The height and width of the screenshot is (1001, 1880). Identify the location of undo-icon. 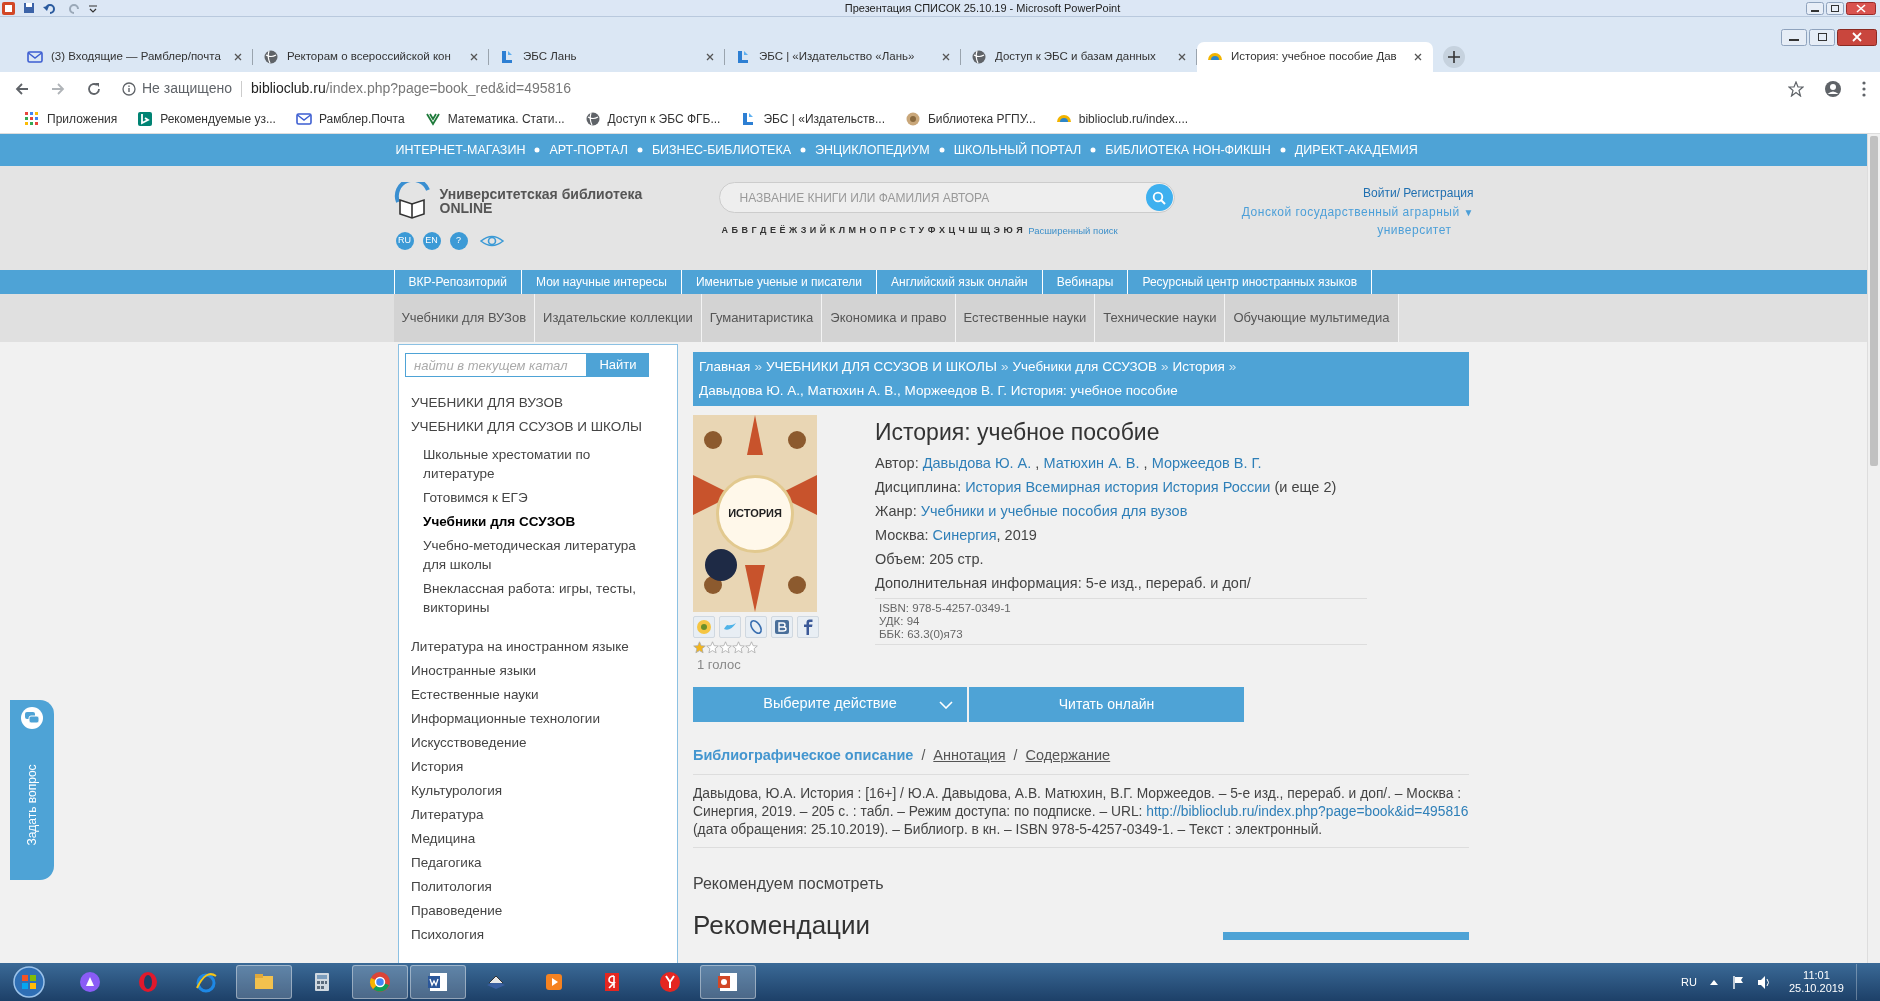
(49, 8).